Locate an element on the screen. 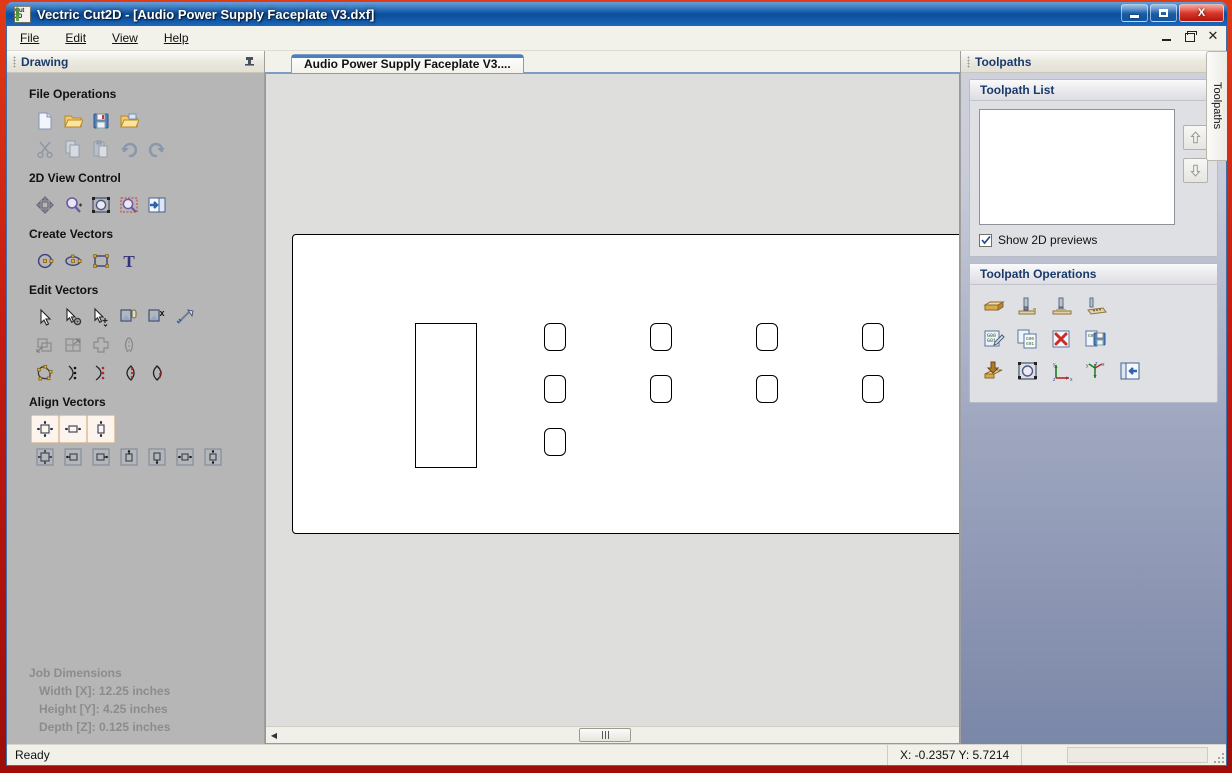 The image size is (1232, 773). toolpaths-panel-title: Toolpaths is located at coordinates (1003, 61).